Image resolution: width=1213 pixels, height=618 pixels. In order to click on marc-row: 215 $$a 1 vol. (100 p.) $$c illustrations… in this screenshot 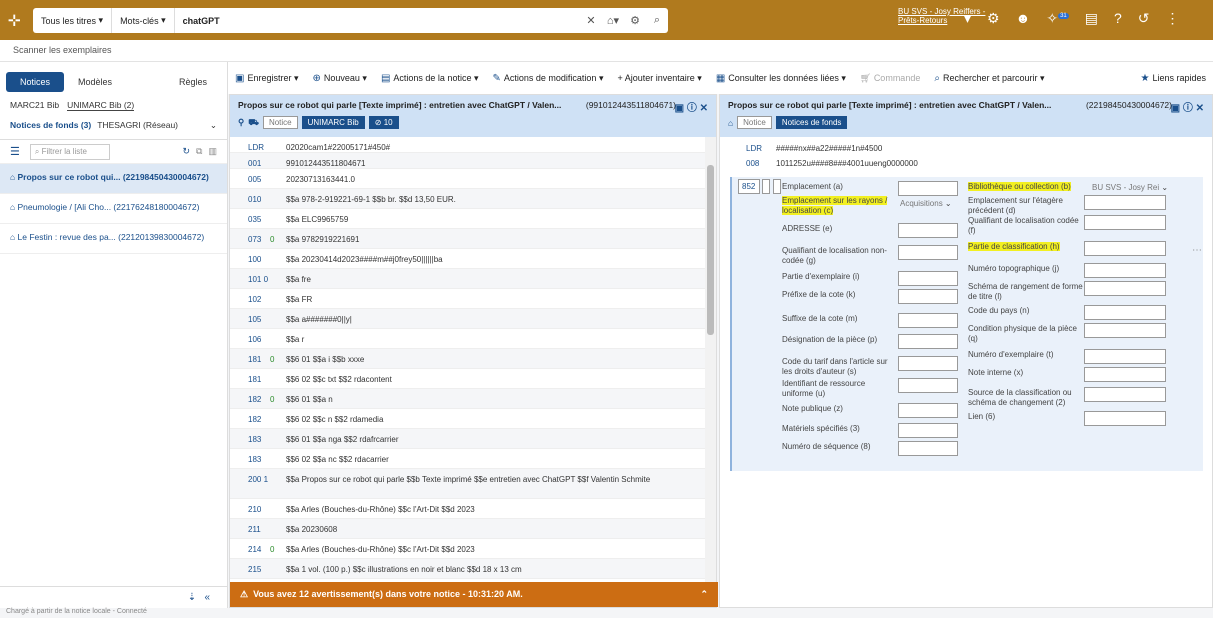, I will do `click(468, 569)`.